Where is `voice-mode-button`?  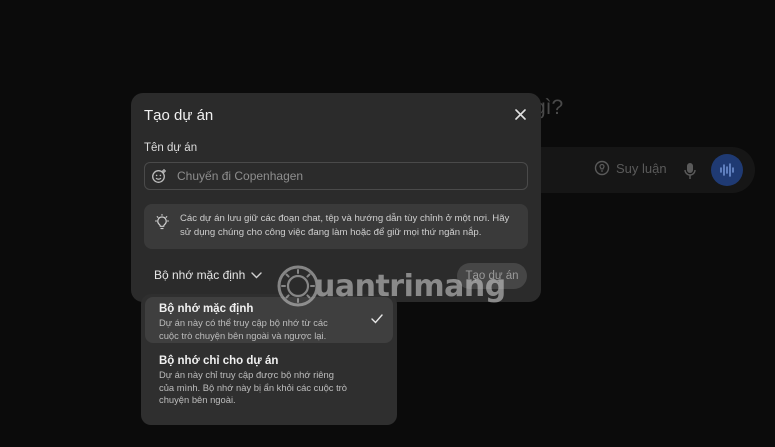 voice-mode-button is located at coordinates (727, 170).